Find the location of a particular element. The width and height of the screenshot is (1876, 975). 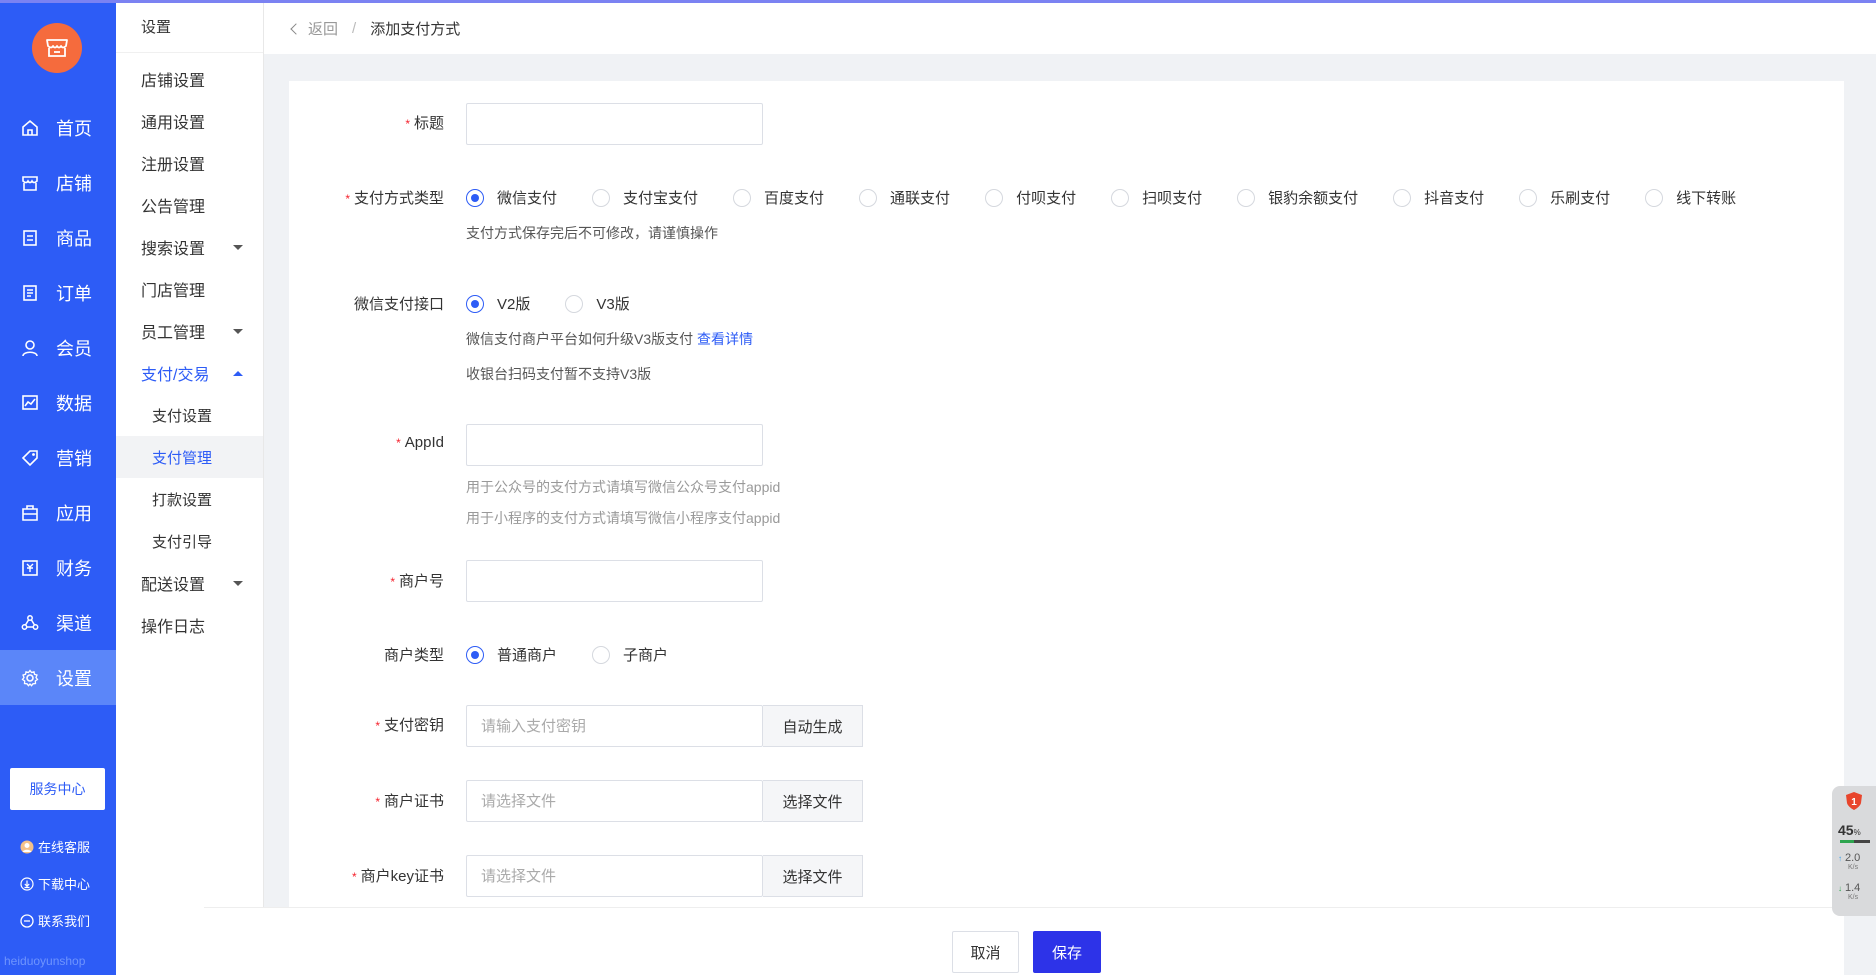

system-monitor-widget: 1 45% ↑ 2.0 K/s ↓ 1.4 K/s is located at coordinates (1854, 851).